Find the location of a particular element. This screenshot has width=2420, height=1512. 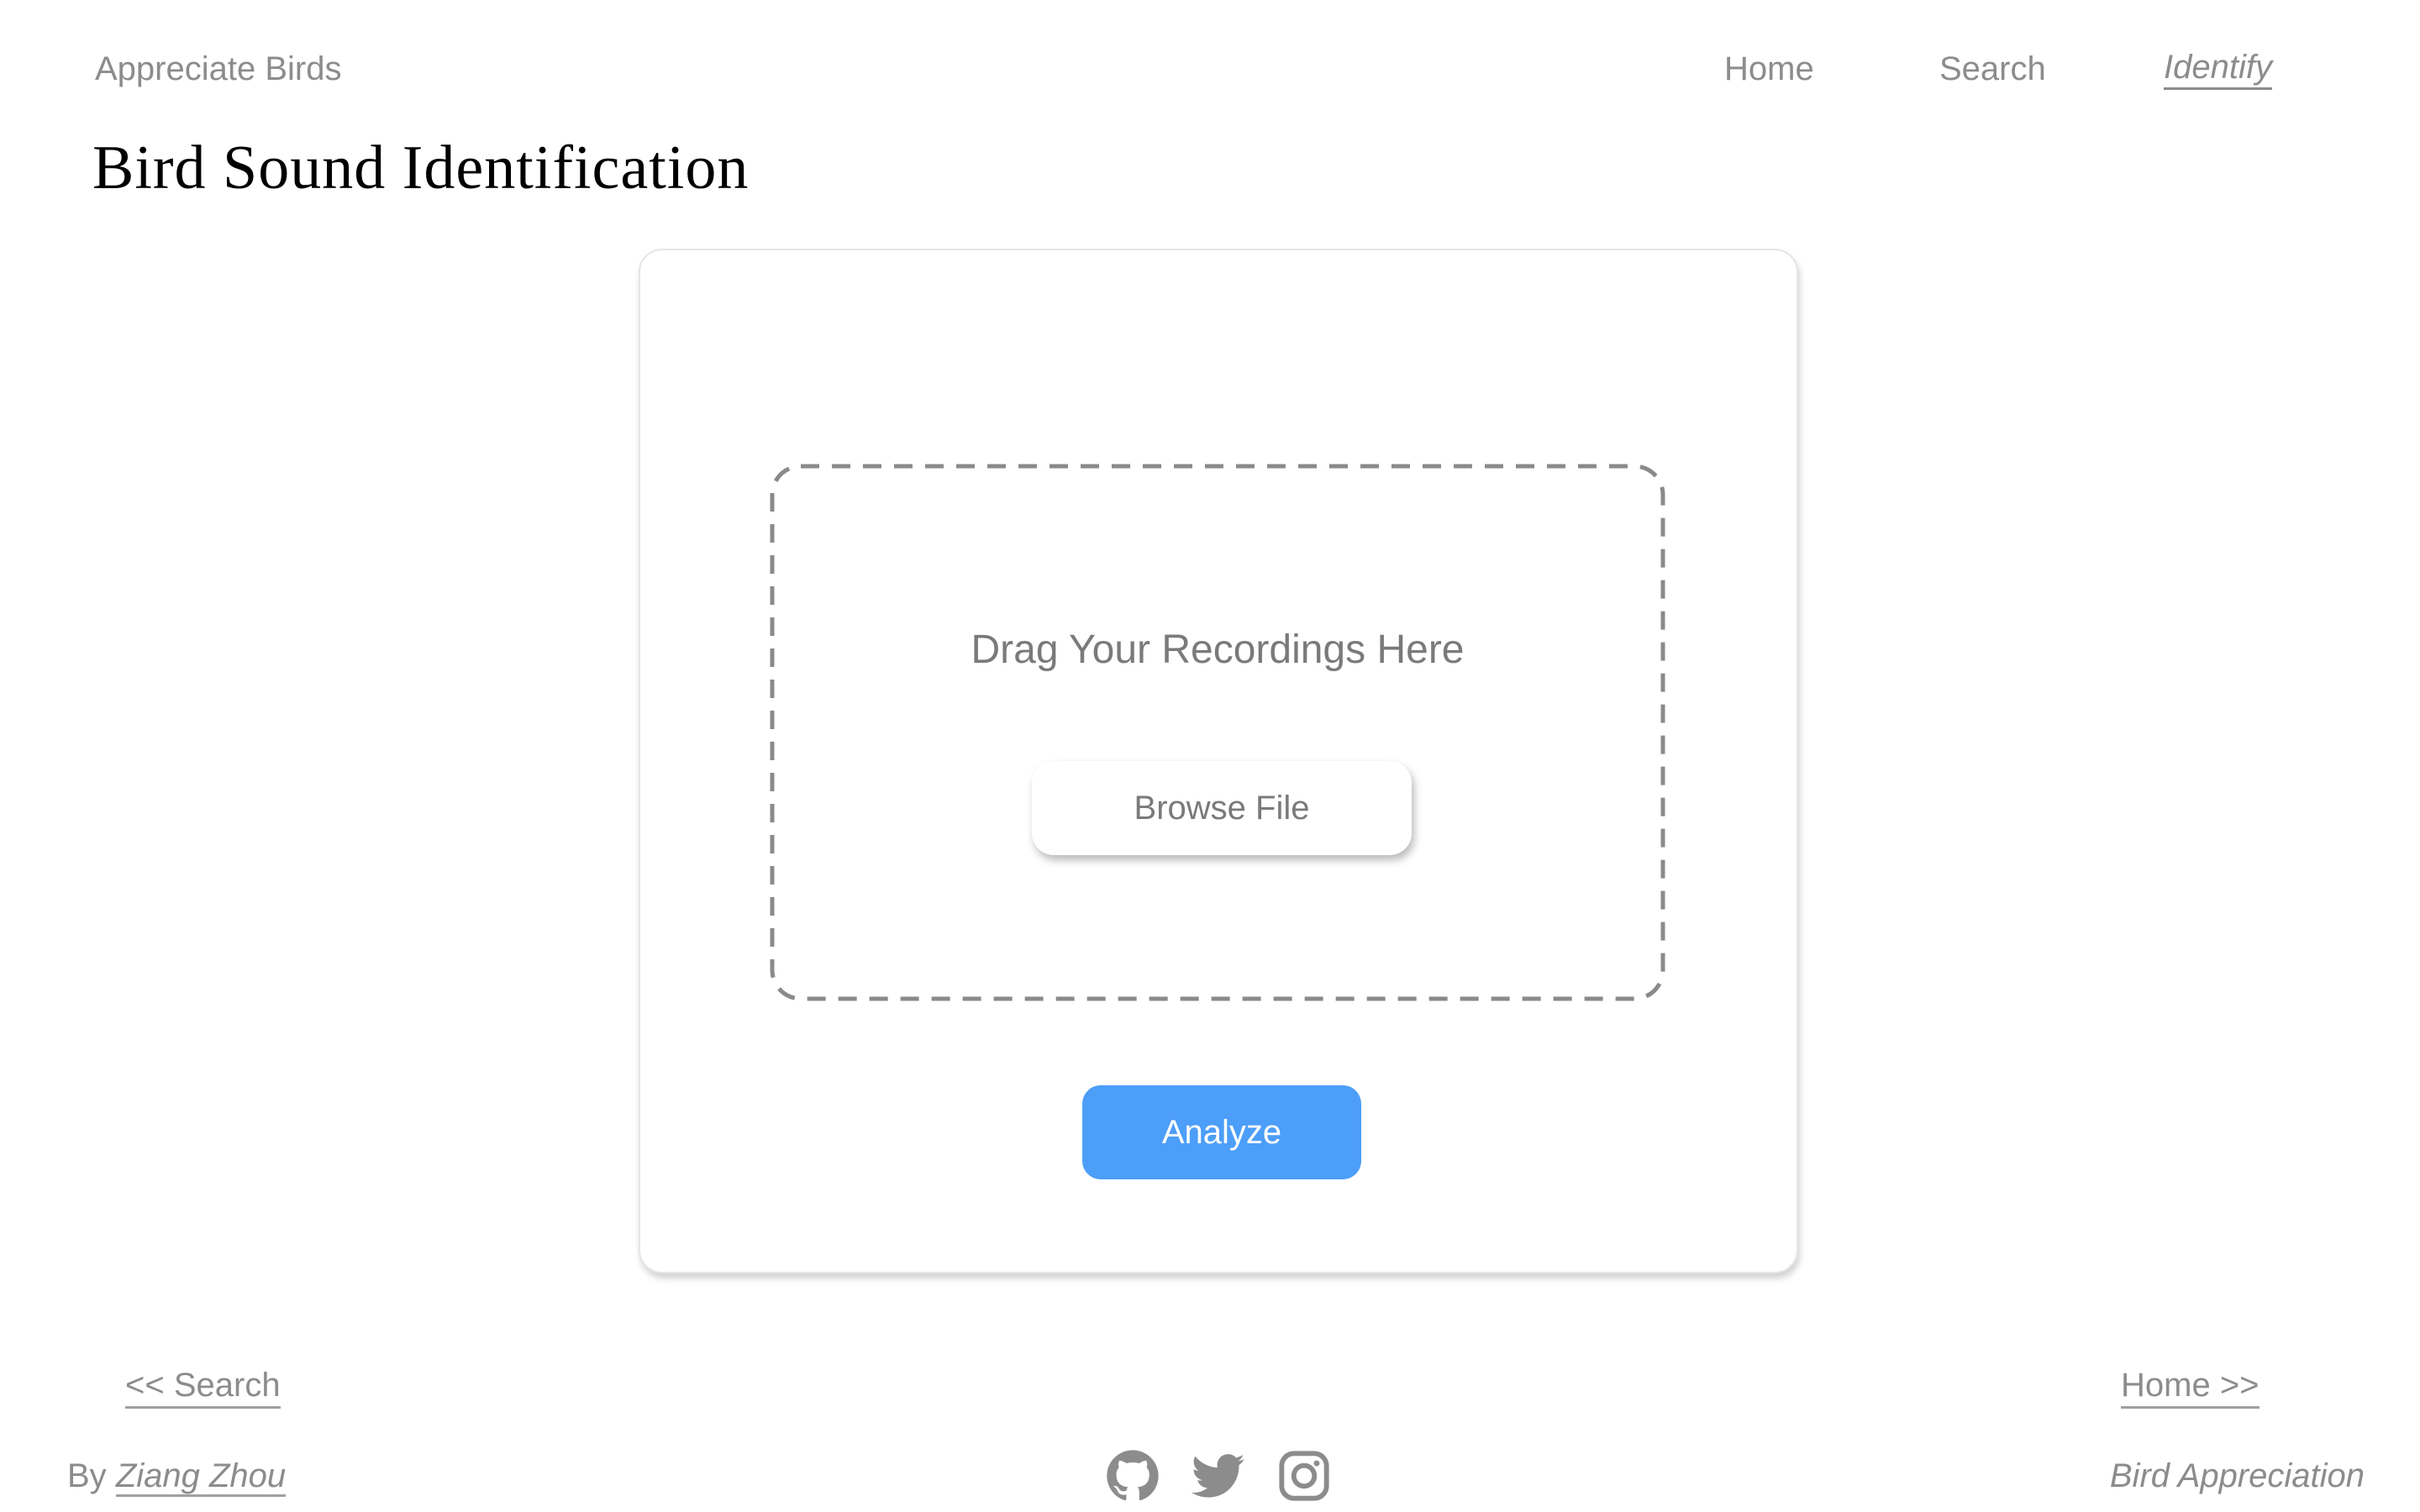

footer-site-name: Bird Appreciation is located at coordinates (2237, 1475).